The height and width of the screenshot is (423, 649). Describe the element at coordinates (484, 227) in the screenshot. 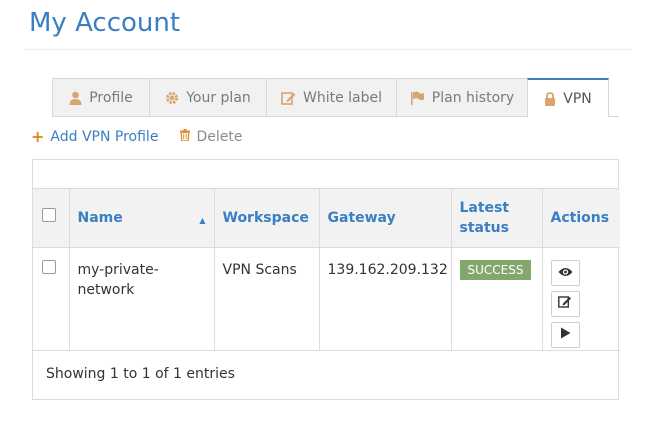

I see `column-header-status-line2: status` at that location.